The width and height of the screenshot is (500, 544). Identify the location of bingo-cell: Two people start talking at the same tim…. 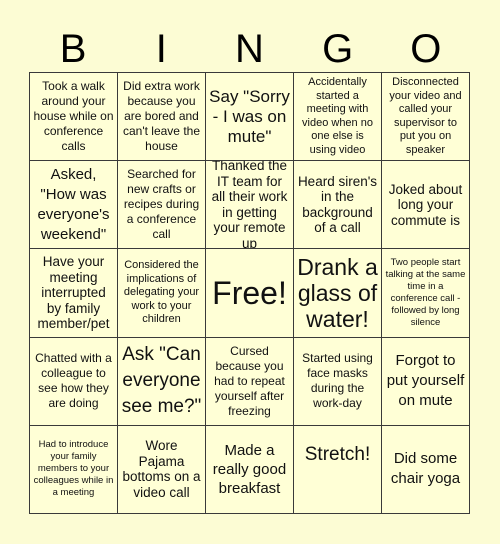
(425, 293).